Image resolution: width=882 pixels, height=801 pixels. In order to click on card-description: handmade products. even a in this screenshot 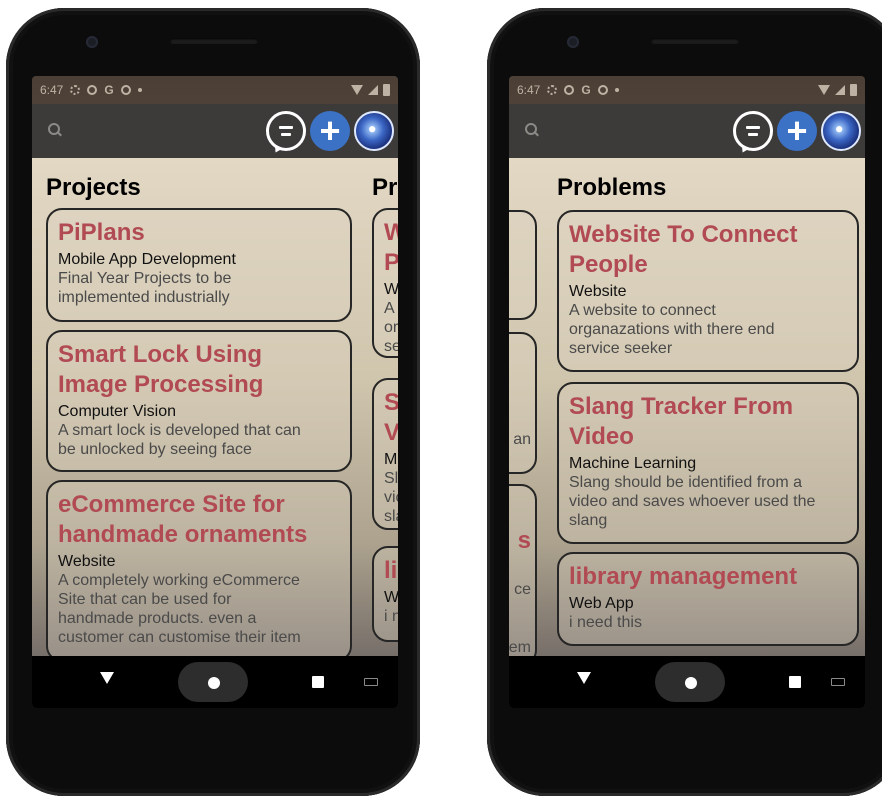, I will do `click(157, 618)`.